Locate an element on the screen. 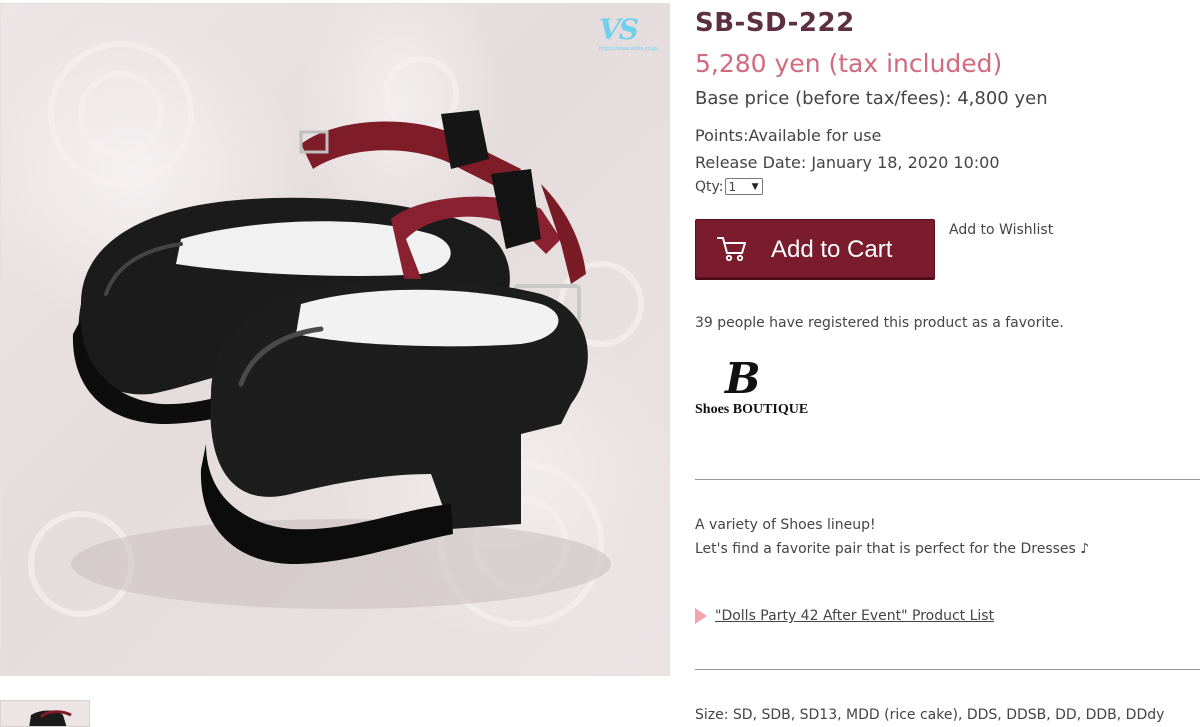 This screenshot has width=1200, height=727. quantity-row: Qty: 1 ▼ is located at coordinates (729, 186).